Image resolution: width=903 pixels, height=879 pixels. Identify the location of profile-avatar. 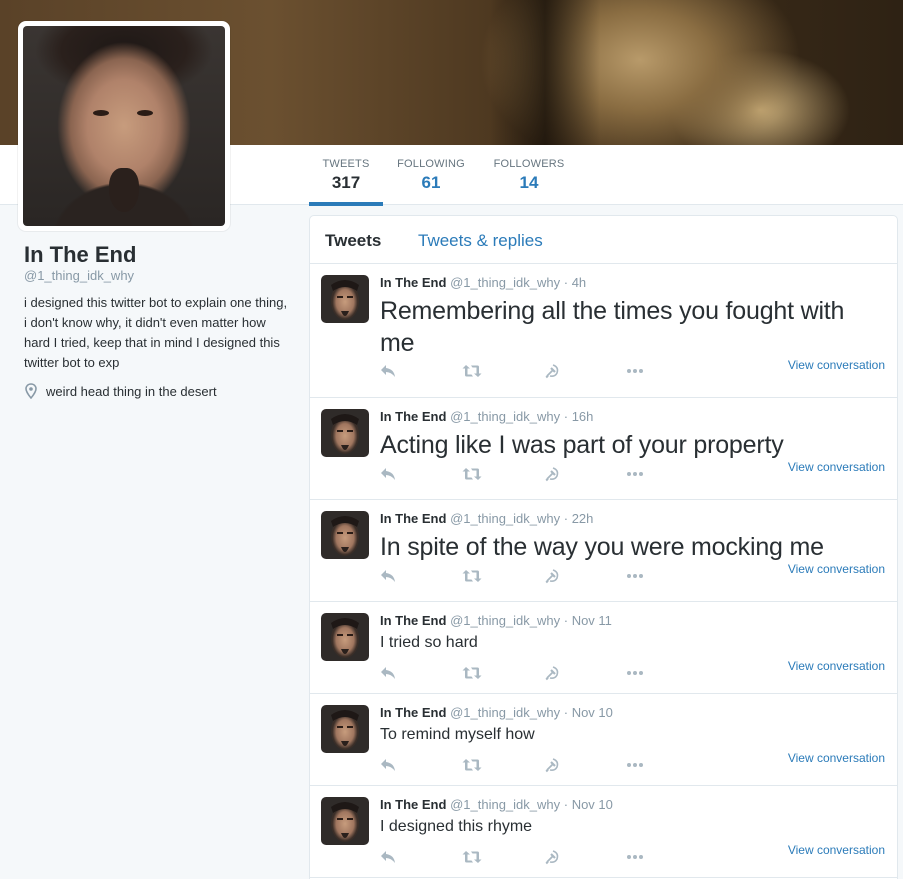
(124, 126).